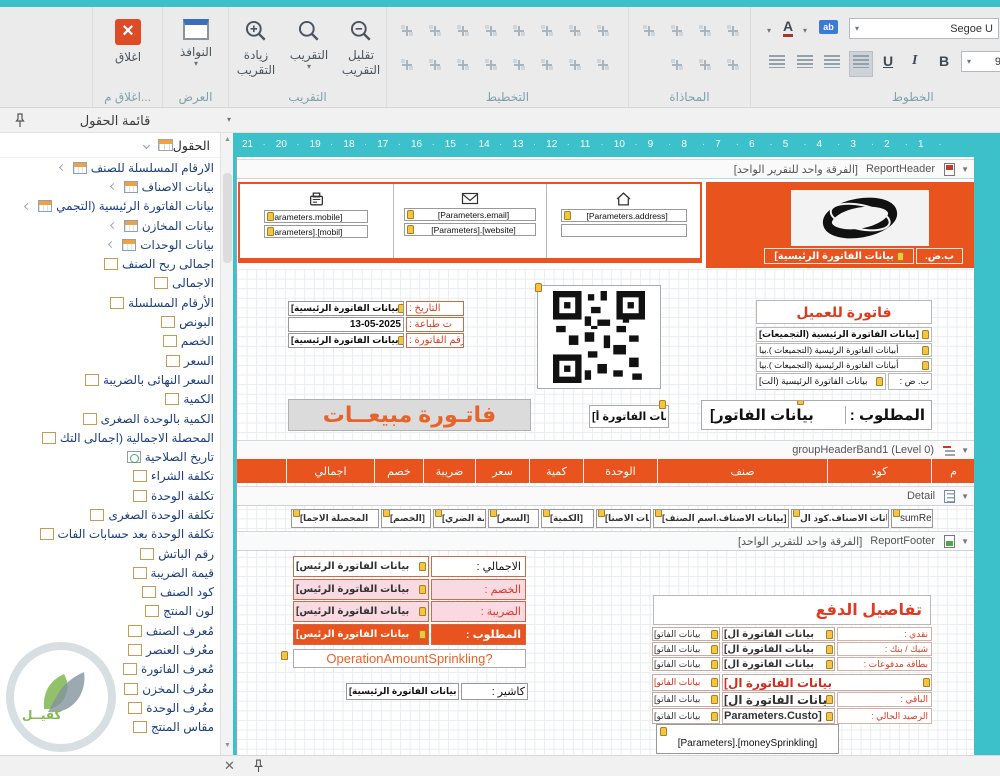 This screenshot has width=1000, height=776. Describe the element at coordinates (747, 739) in the screenshot. I see `money-sprinkling-box: [Parameters].[moneySprinkling]` at that location.